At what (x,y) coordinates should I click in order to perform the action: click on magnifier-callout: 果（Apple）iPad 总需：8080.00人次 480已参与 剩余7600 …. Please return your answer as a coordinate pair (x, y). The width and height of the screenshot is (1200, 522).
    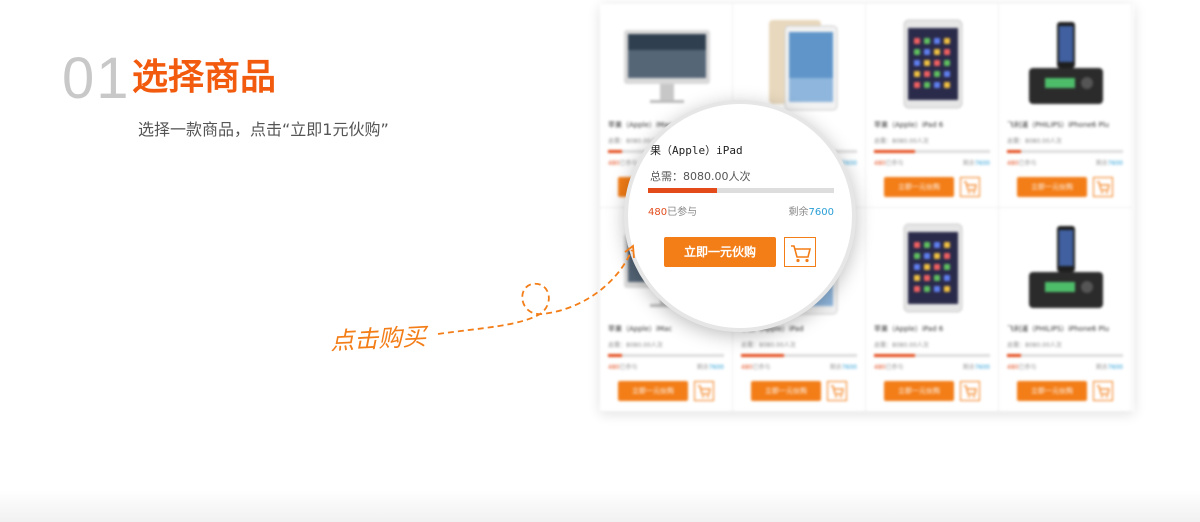
    Looking at the image, I should click on (740, 216).